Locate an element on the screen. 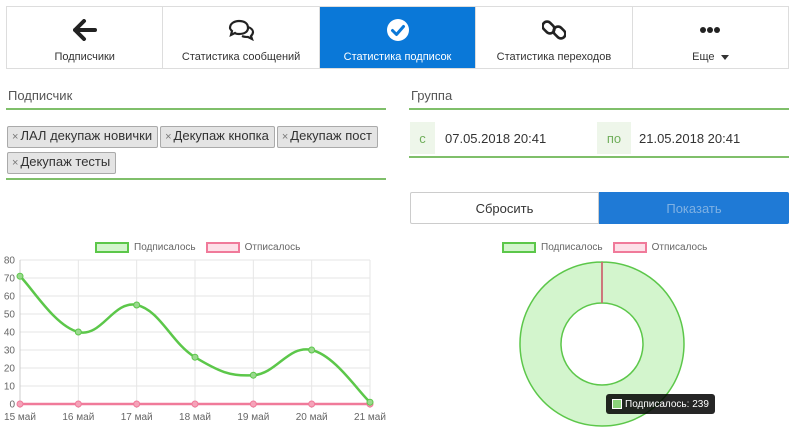 The height and width of the screenshot is (435, 807). tab-label: Статистика сообщений is located at coordinates (241, 57).